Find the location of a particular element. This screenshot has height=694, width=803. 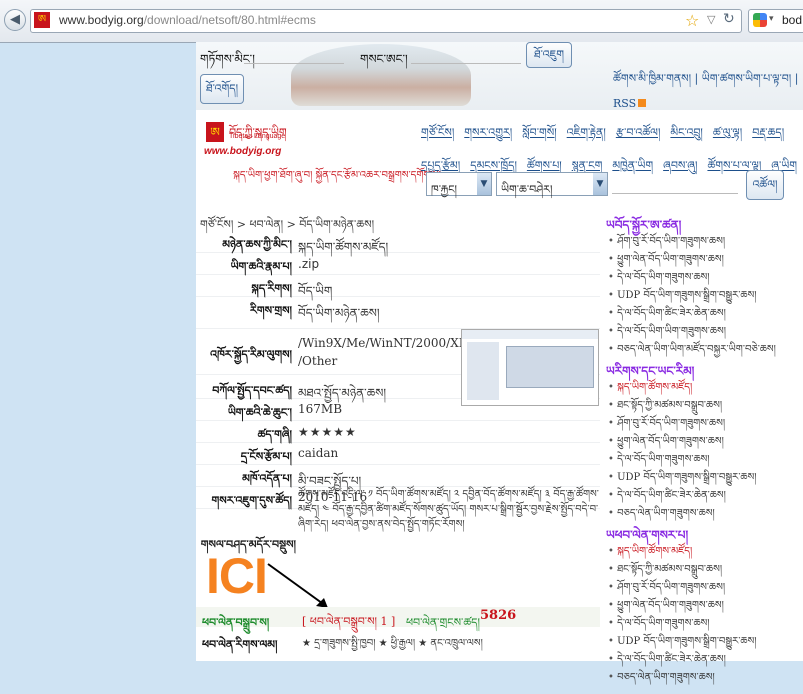

nav-item: རྩ་བ་འཚོལ། is located at coordinates (638, 135).